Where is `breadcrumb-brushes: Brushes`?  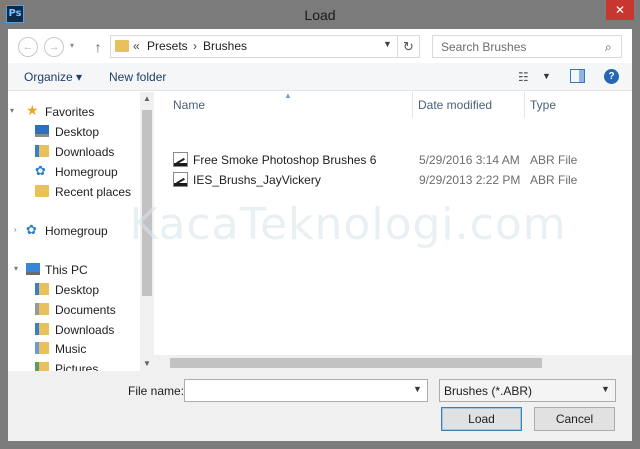
breadcrumb-brushes: Brushes is located at coordinates (225, 46).